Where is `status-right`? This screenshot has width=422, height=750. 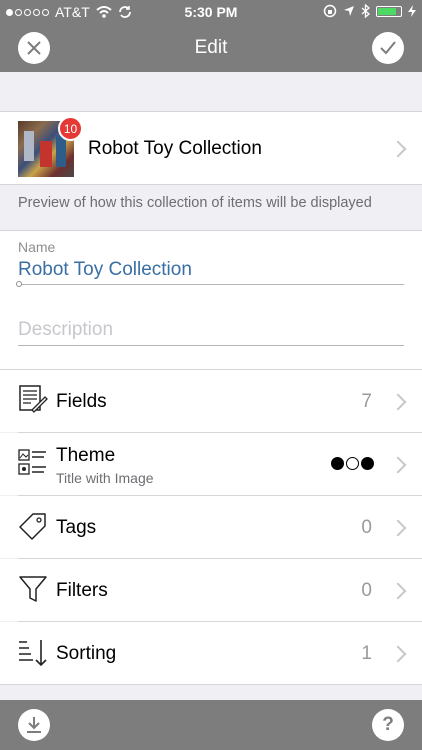
status-right is located at coordinates (369, 11).